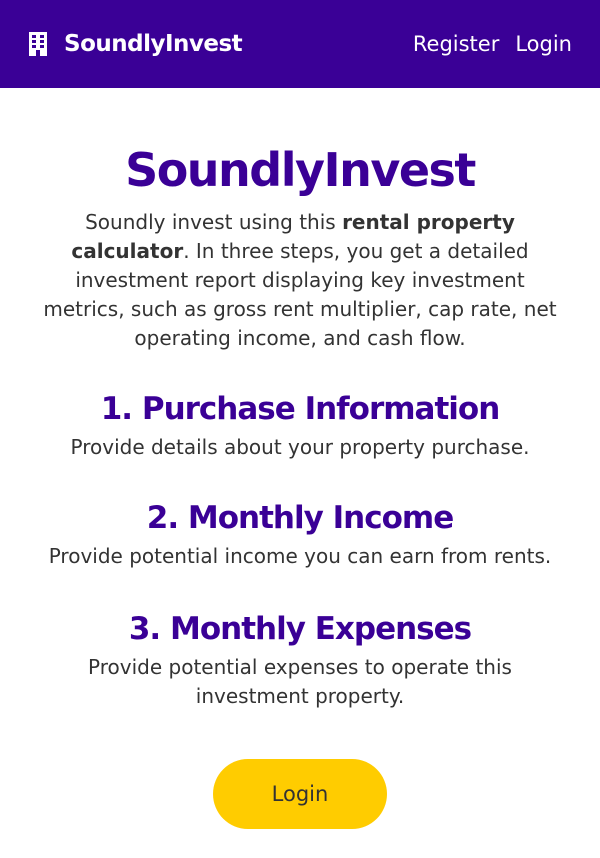  I want to click on brand-name: SoundlyInvest, so click(153, 44).